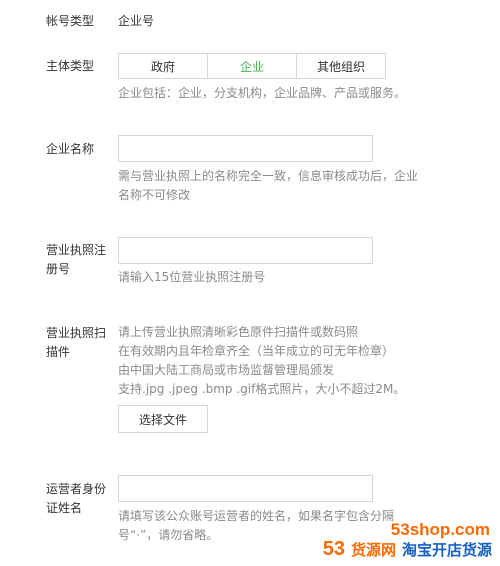 The image size is (500, 566). Describe the element at coordinates (154, 195) in the screenshot. I see `company-name-hint-line2: 名称不可修改` at that location.